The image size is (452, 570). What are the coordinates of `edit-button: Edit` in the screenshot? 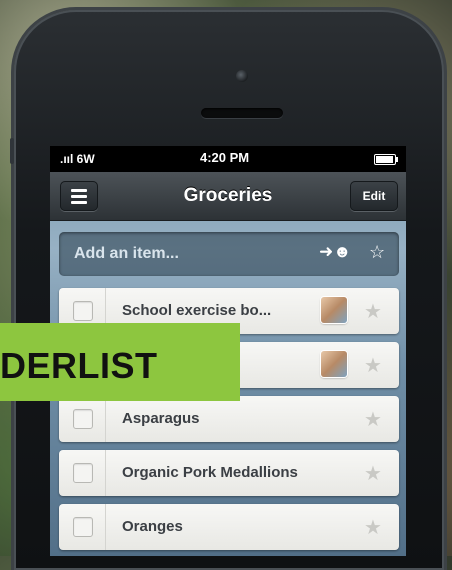 It's located at (374, 196).